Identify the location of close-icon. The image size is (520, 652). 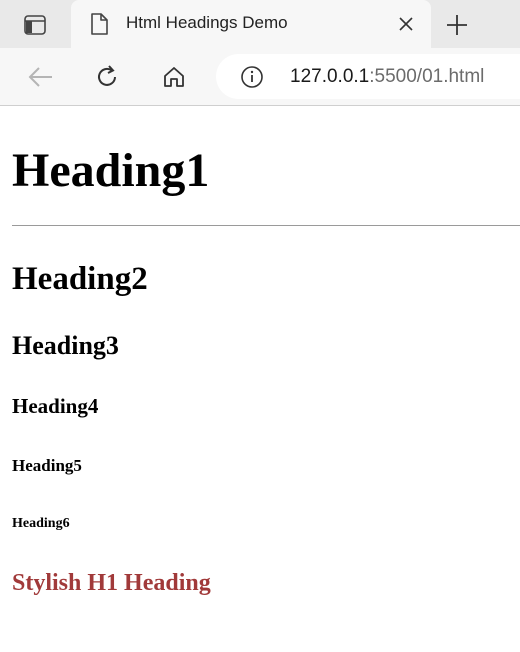
(406, 24).